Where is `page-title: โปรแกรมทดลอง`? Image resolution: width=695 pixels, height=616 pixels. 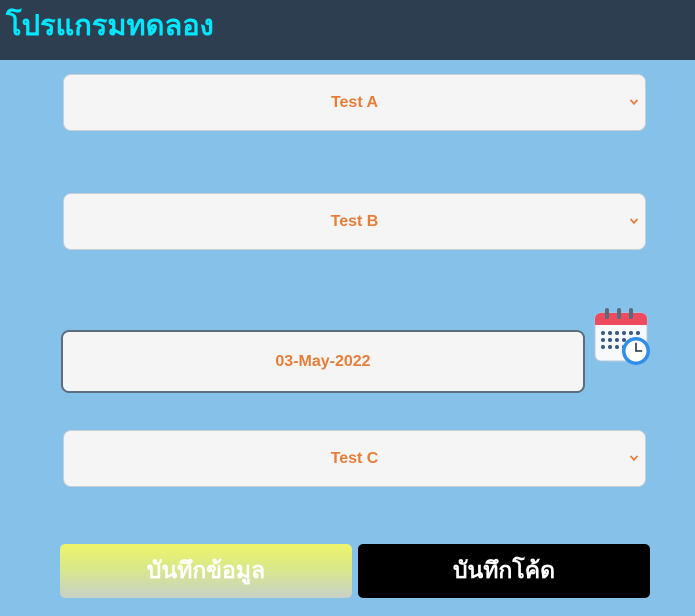
page-title: โปรแกรมทดลอง is located at coordinates (110, 25).